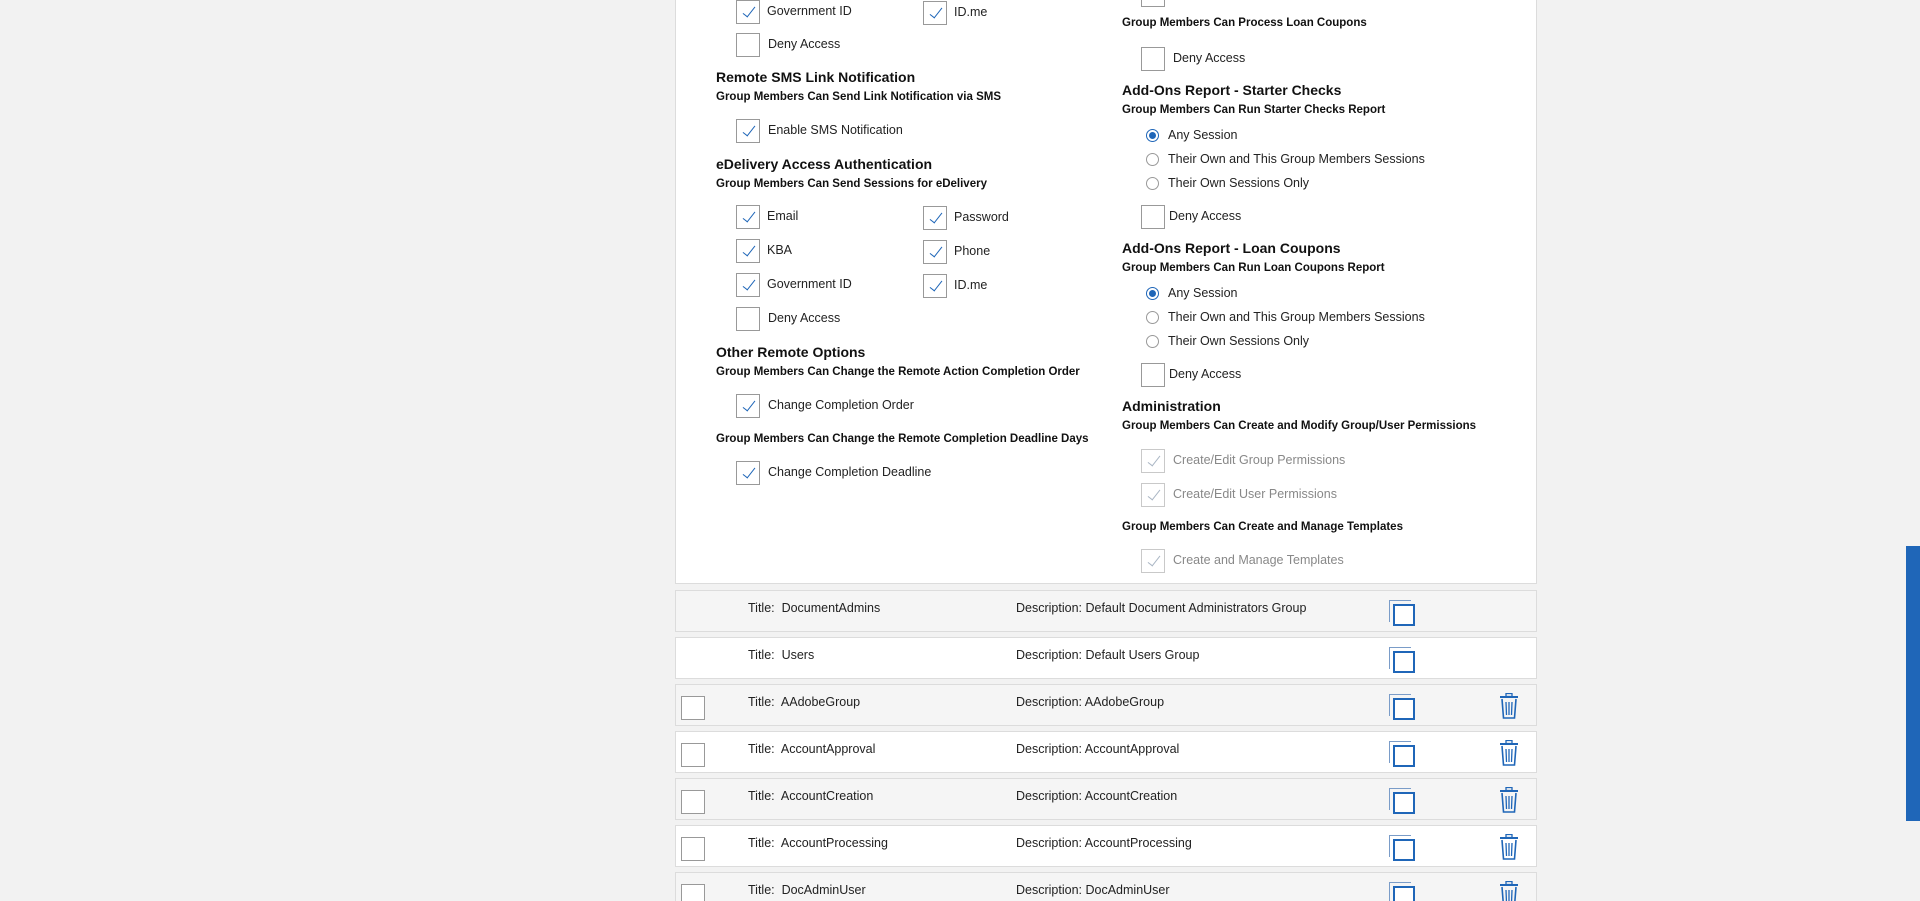  What do you see at coordinates (1153, 59) in the screenshot?
I see `loan-coupons-deny-checkbox` at bounding box center [1153, 59].